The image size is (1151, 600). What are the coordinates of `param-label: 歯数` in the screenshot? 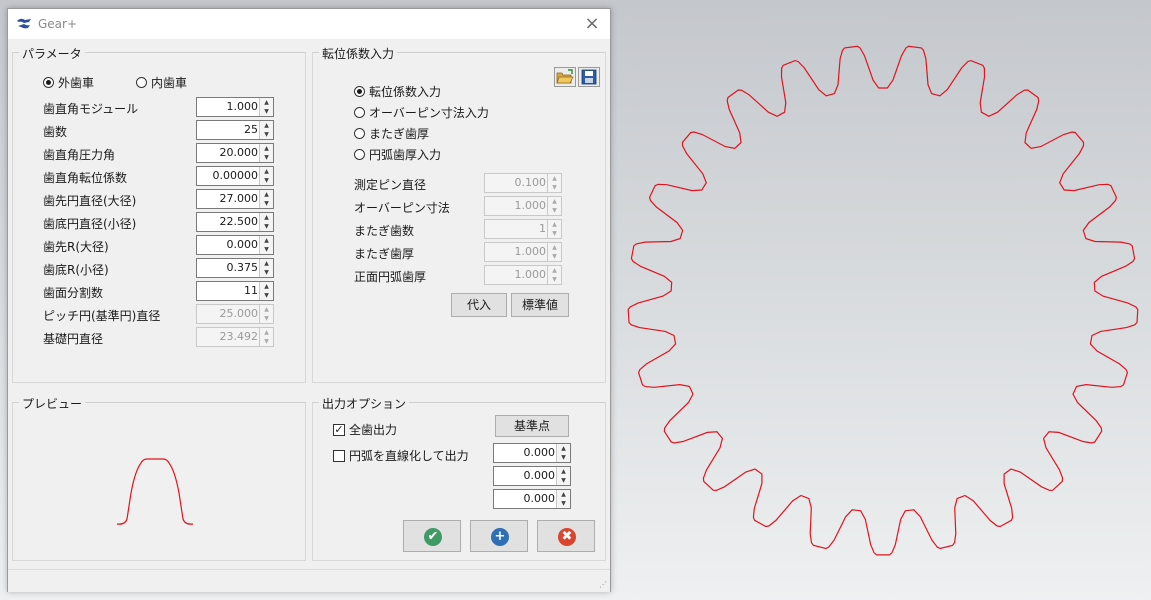 It's located at (55, 132).